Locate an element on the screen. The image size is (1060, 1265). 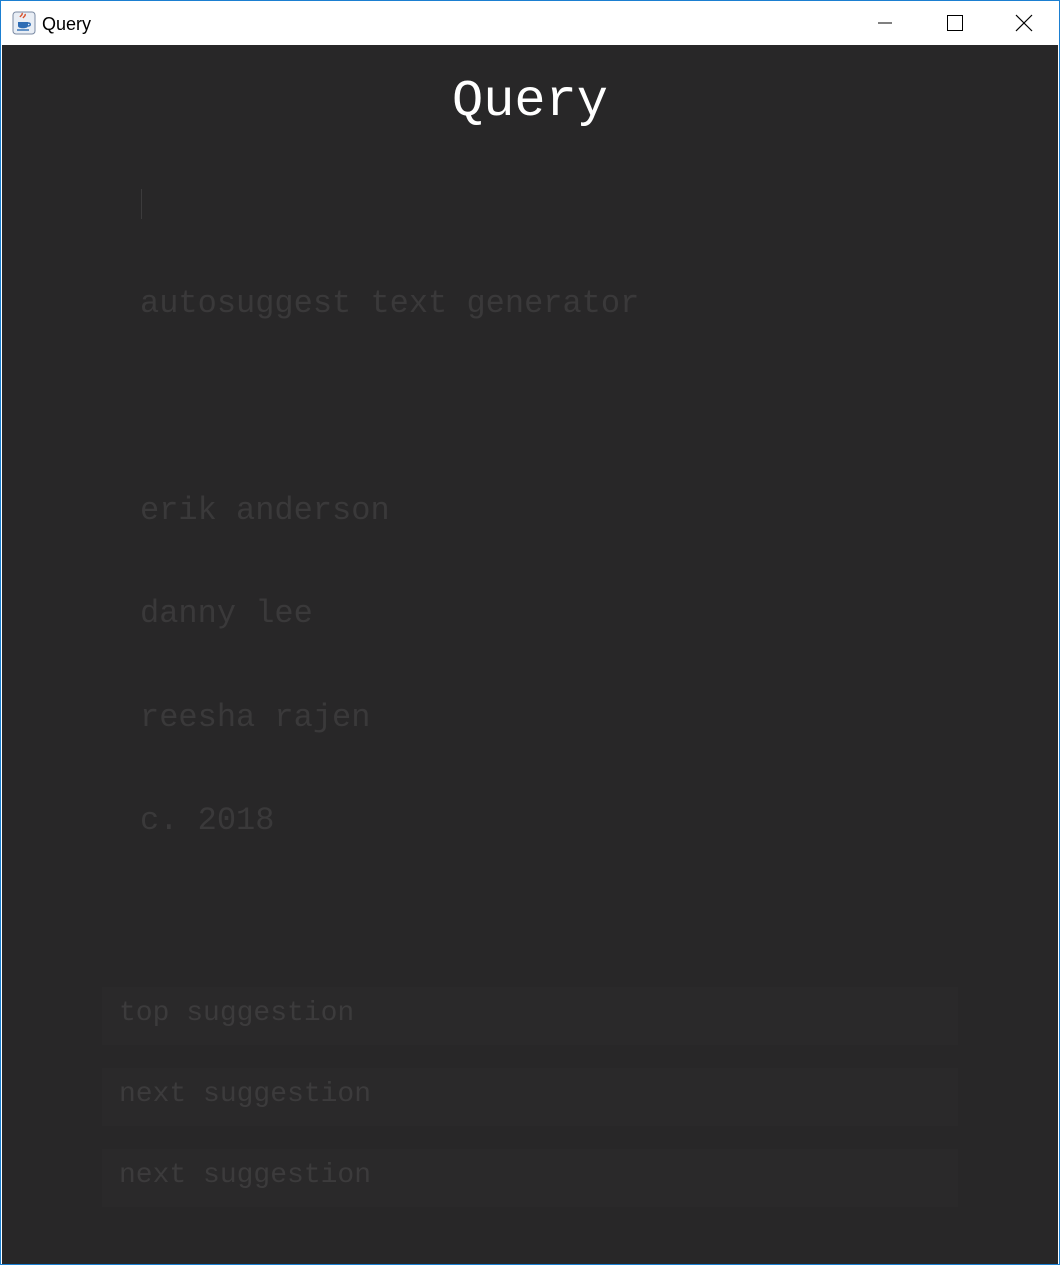
maximize-icon is located at coordinates (955, 23).